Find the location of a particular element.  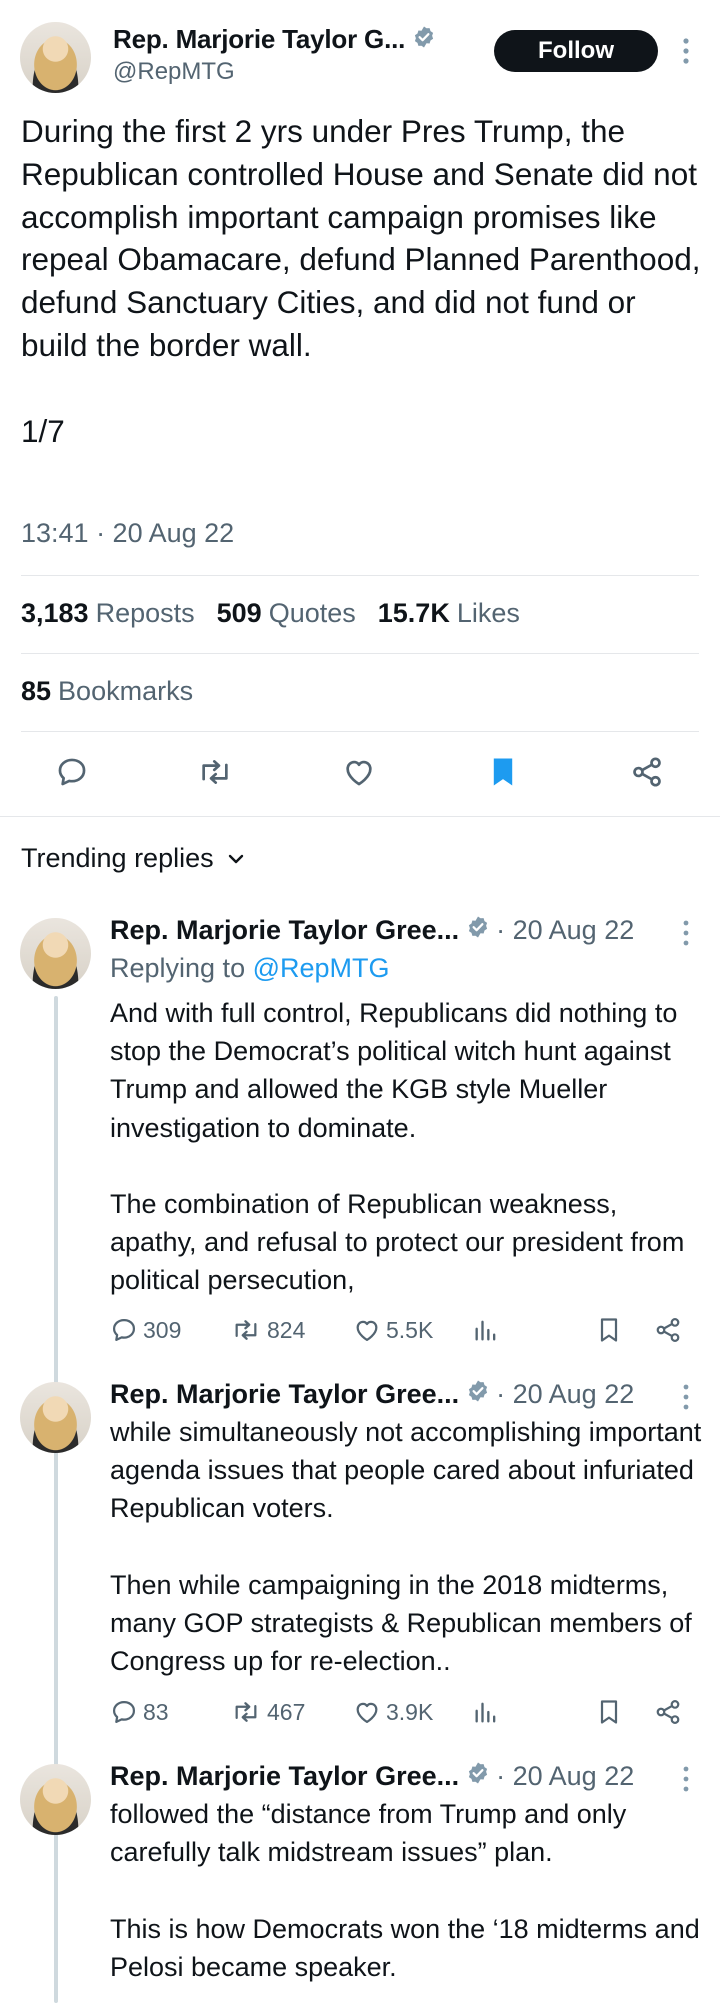

likes-stat: 15.7K Likes is located at coordinates (449, 613).